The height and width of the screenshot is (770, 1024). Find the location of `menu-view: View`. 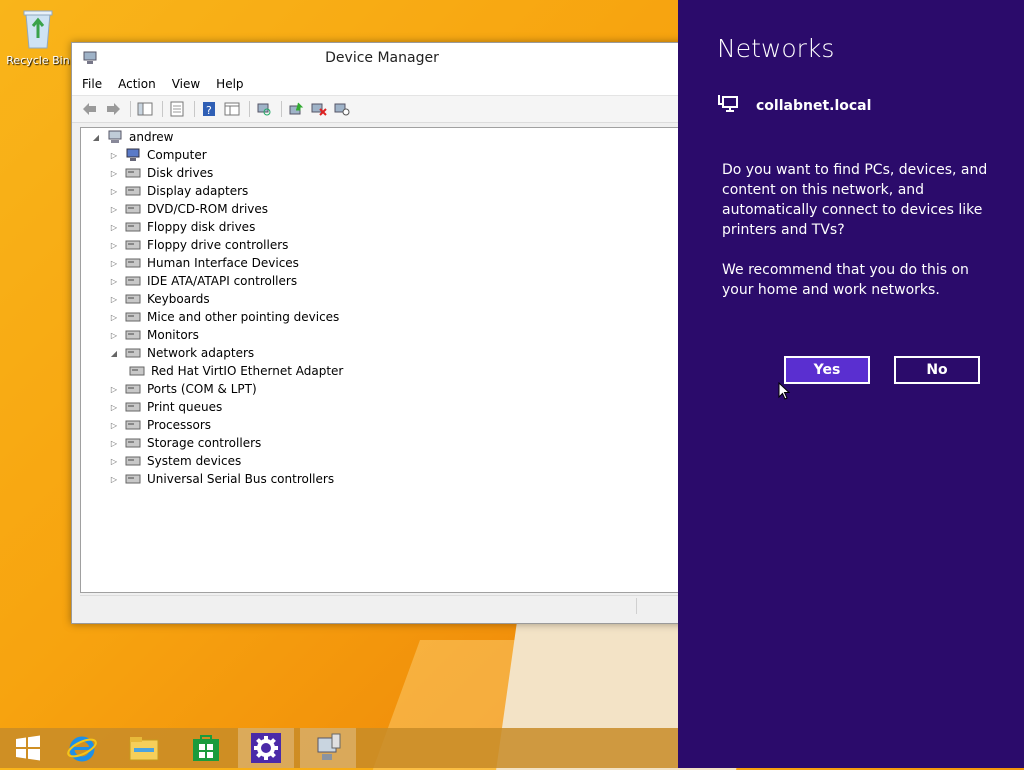

menu-view: View is located at coordinates (186, 84).